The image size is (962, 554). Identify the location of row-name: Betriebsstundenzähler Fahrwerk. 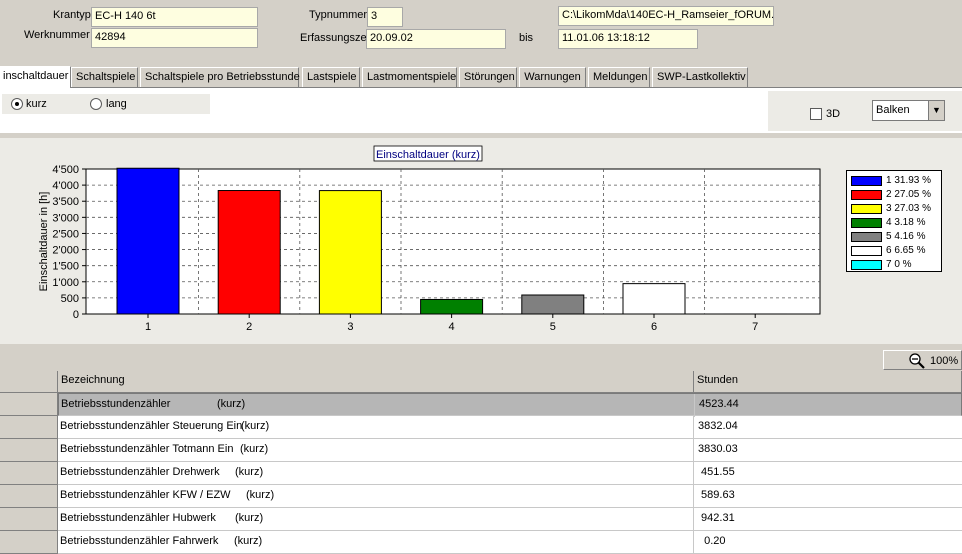
(139, 541).